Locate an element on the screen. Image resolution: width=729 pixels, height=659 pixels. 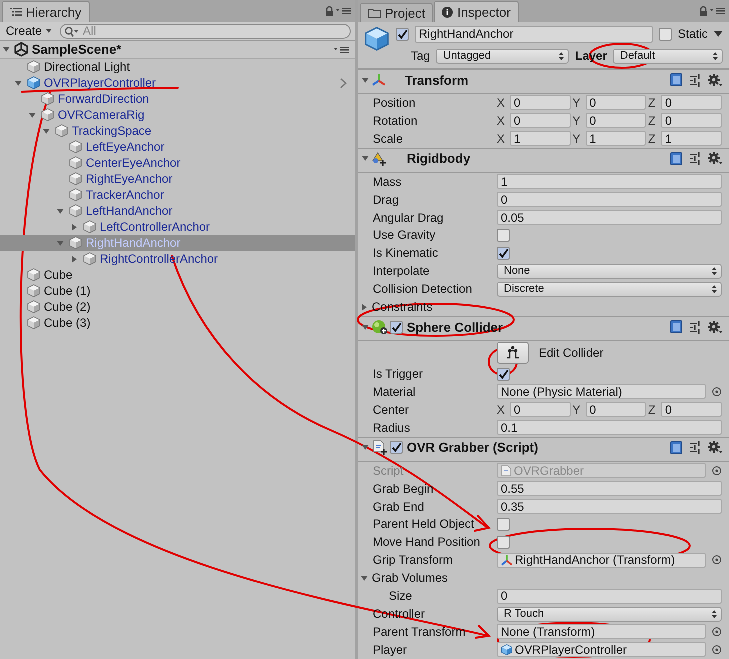
tree-item: OVRCameraRig is located at coordinates (177, 115).